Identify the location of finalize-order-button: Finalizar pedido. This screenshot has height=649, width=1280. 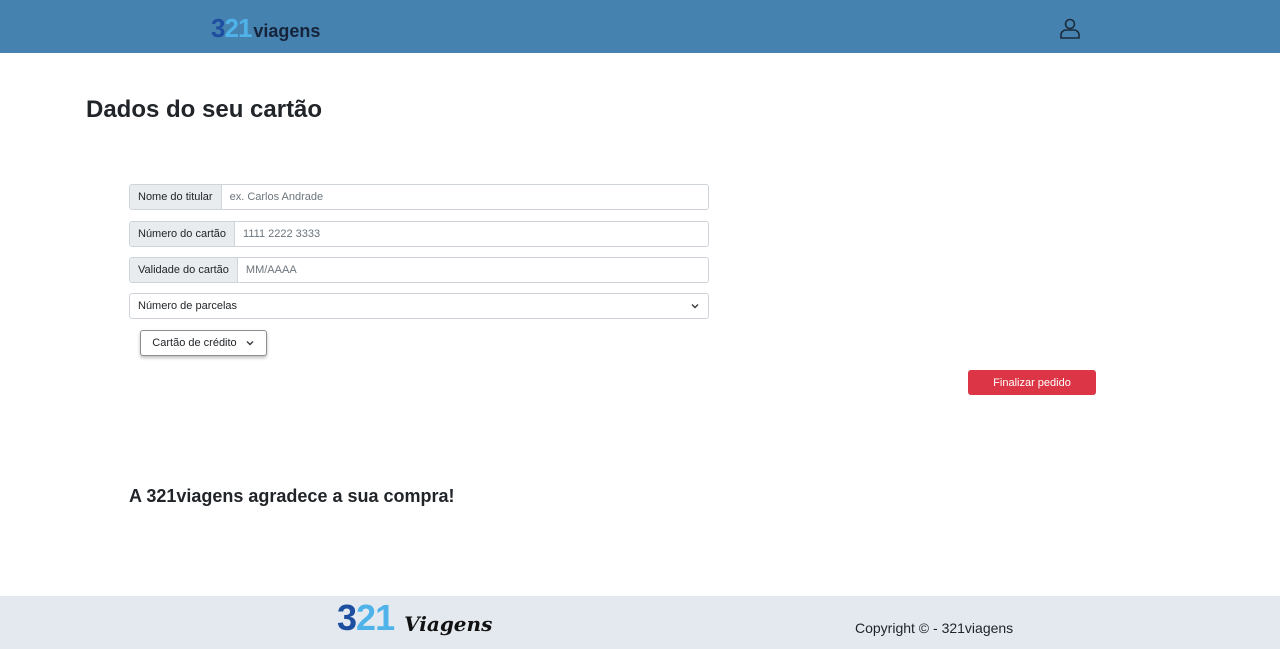
(1032, 382).